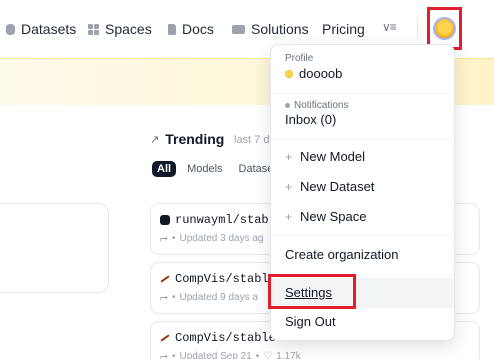 The height and width of the screenshot is (359, 494). What do you see at coordinates (289, 73) in the screenshot?
I see `user-avatar-icon` at bounding box center [289, 73].